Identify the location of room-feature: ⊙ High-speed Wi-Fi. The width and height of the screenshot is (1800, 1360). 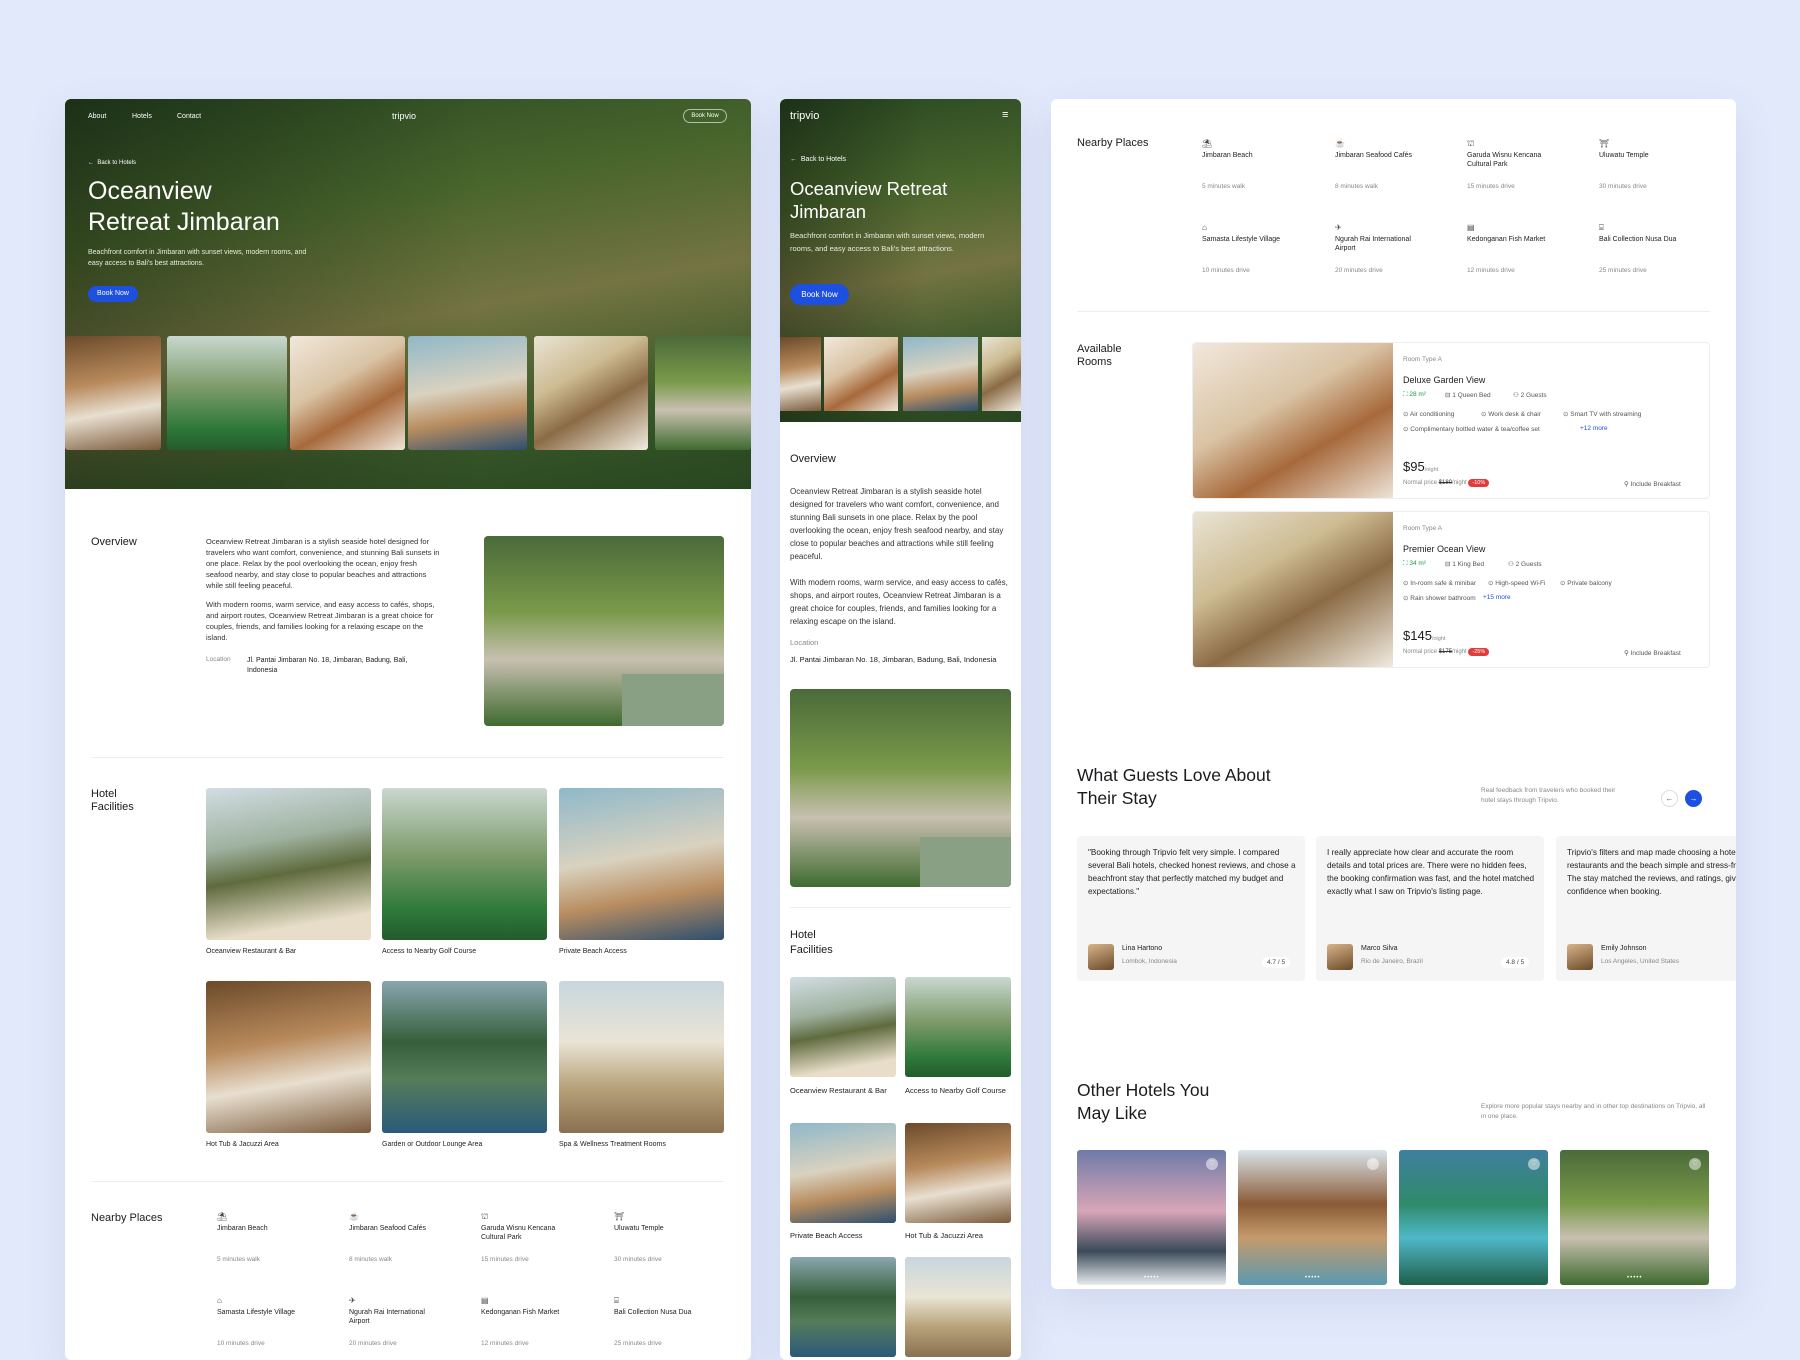
(1517, 583).